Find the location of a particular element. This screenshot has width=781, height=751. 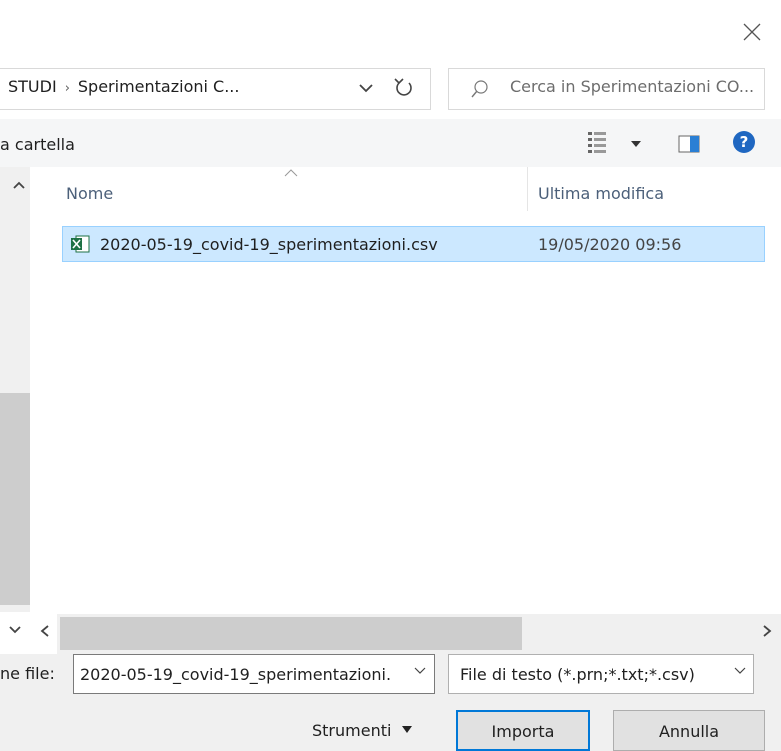

breadcrumb-root: STUDI is located at coordinates (32, 86).